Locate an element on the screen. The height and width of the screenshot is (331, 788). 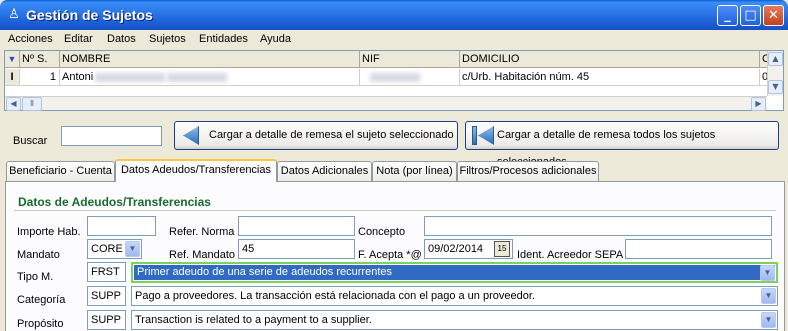
mandato-select: CORE ▼ is located at coordinates (114, 249).